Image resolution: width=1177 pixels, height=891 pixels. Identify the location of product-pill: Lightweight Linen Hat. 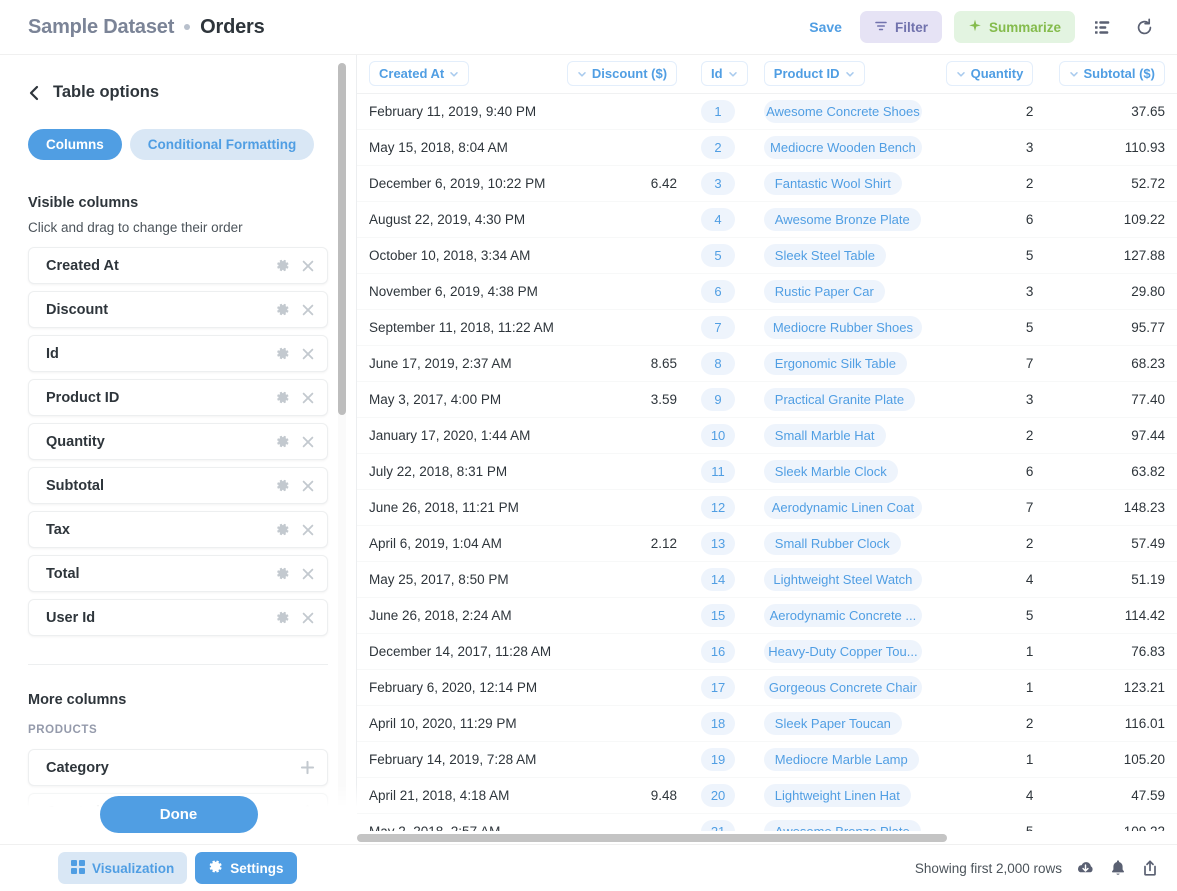
(837, 795).